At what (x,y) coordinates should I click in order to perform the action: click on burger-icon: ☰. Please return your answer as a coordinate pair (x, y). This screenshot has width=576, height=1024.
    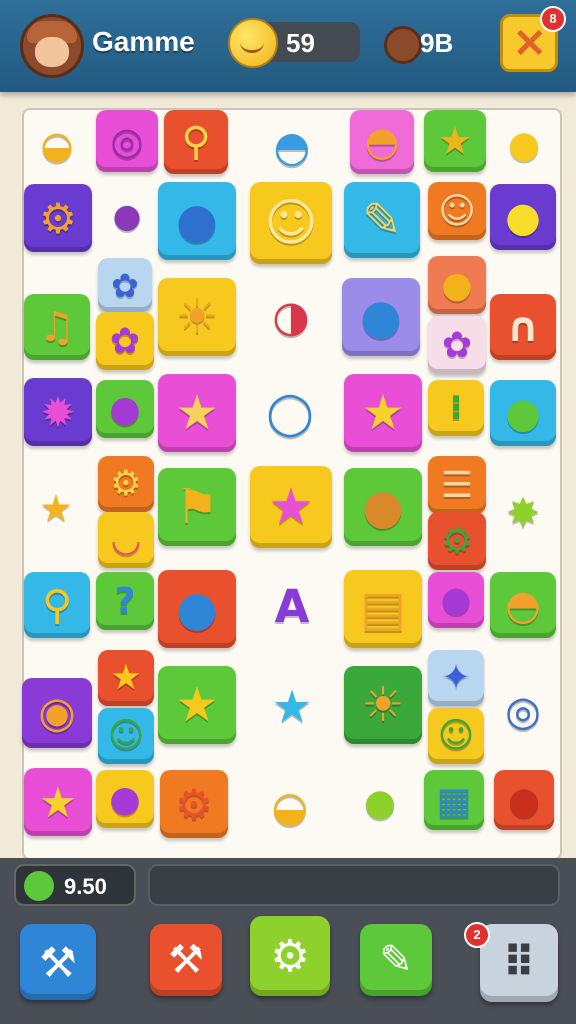
    Looking at the image, I should click on (457, 485).